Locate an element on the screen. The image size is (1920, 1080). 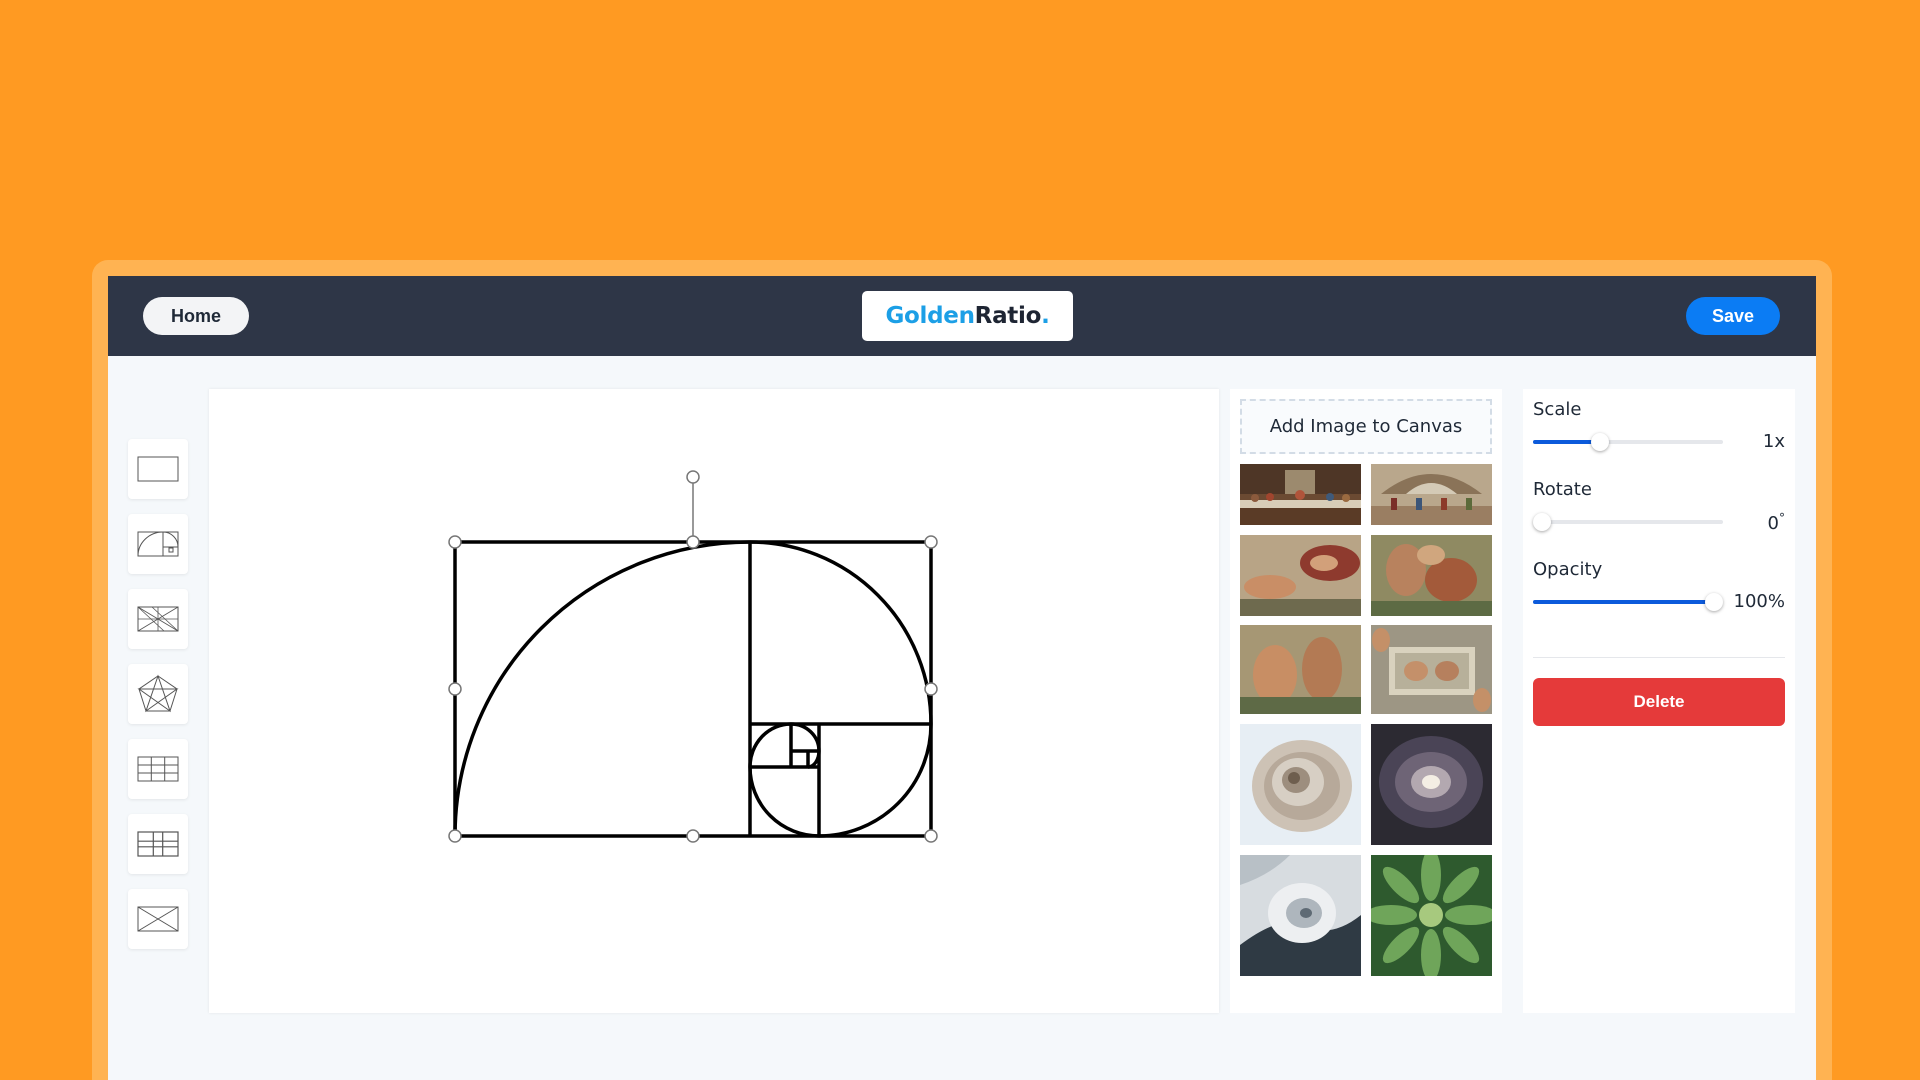
phi-grid-icon is located at coordinates (158, 844).